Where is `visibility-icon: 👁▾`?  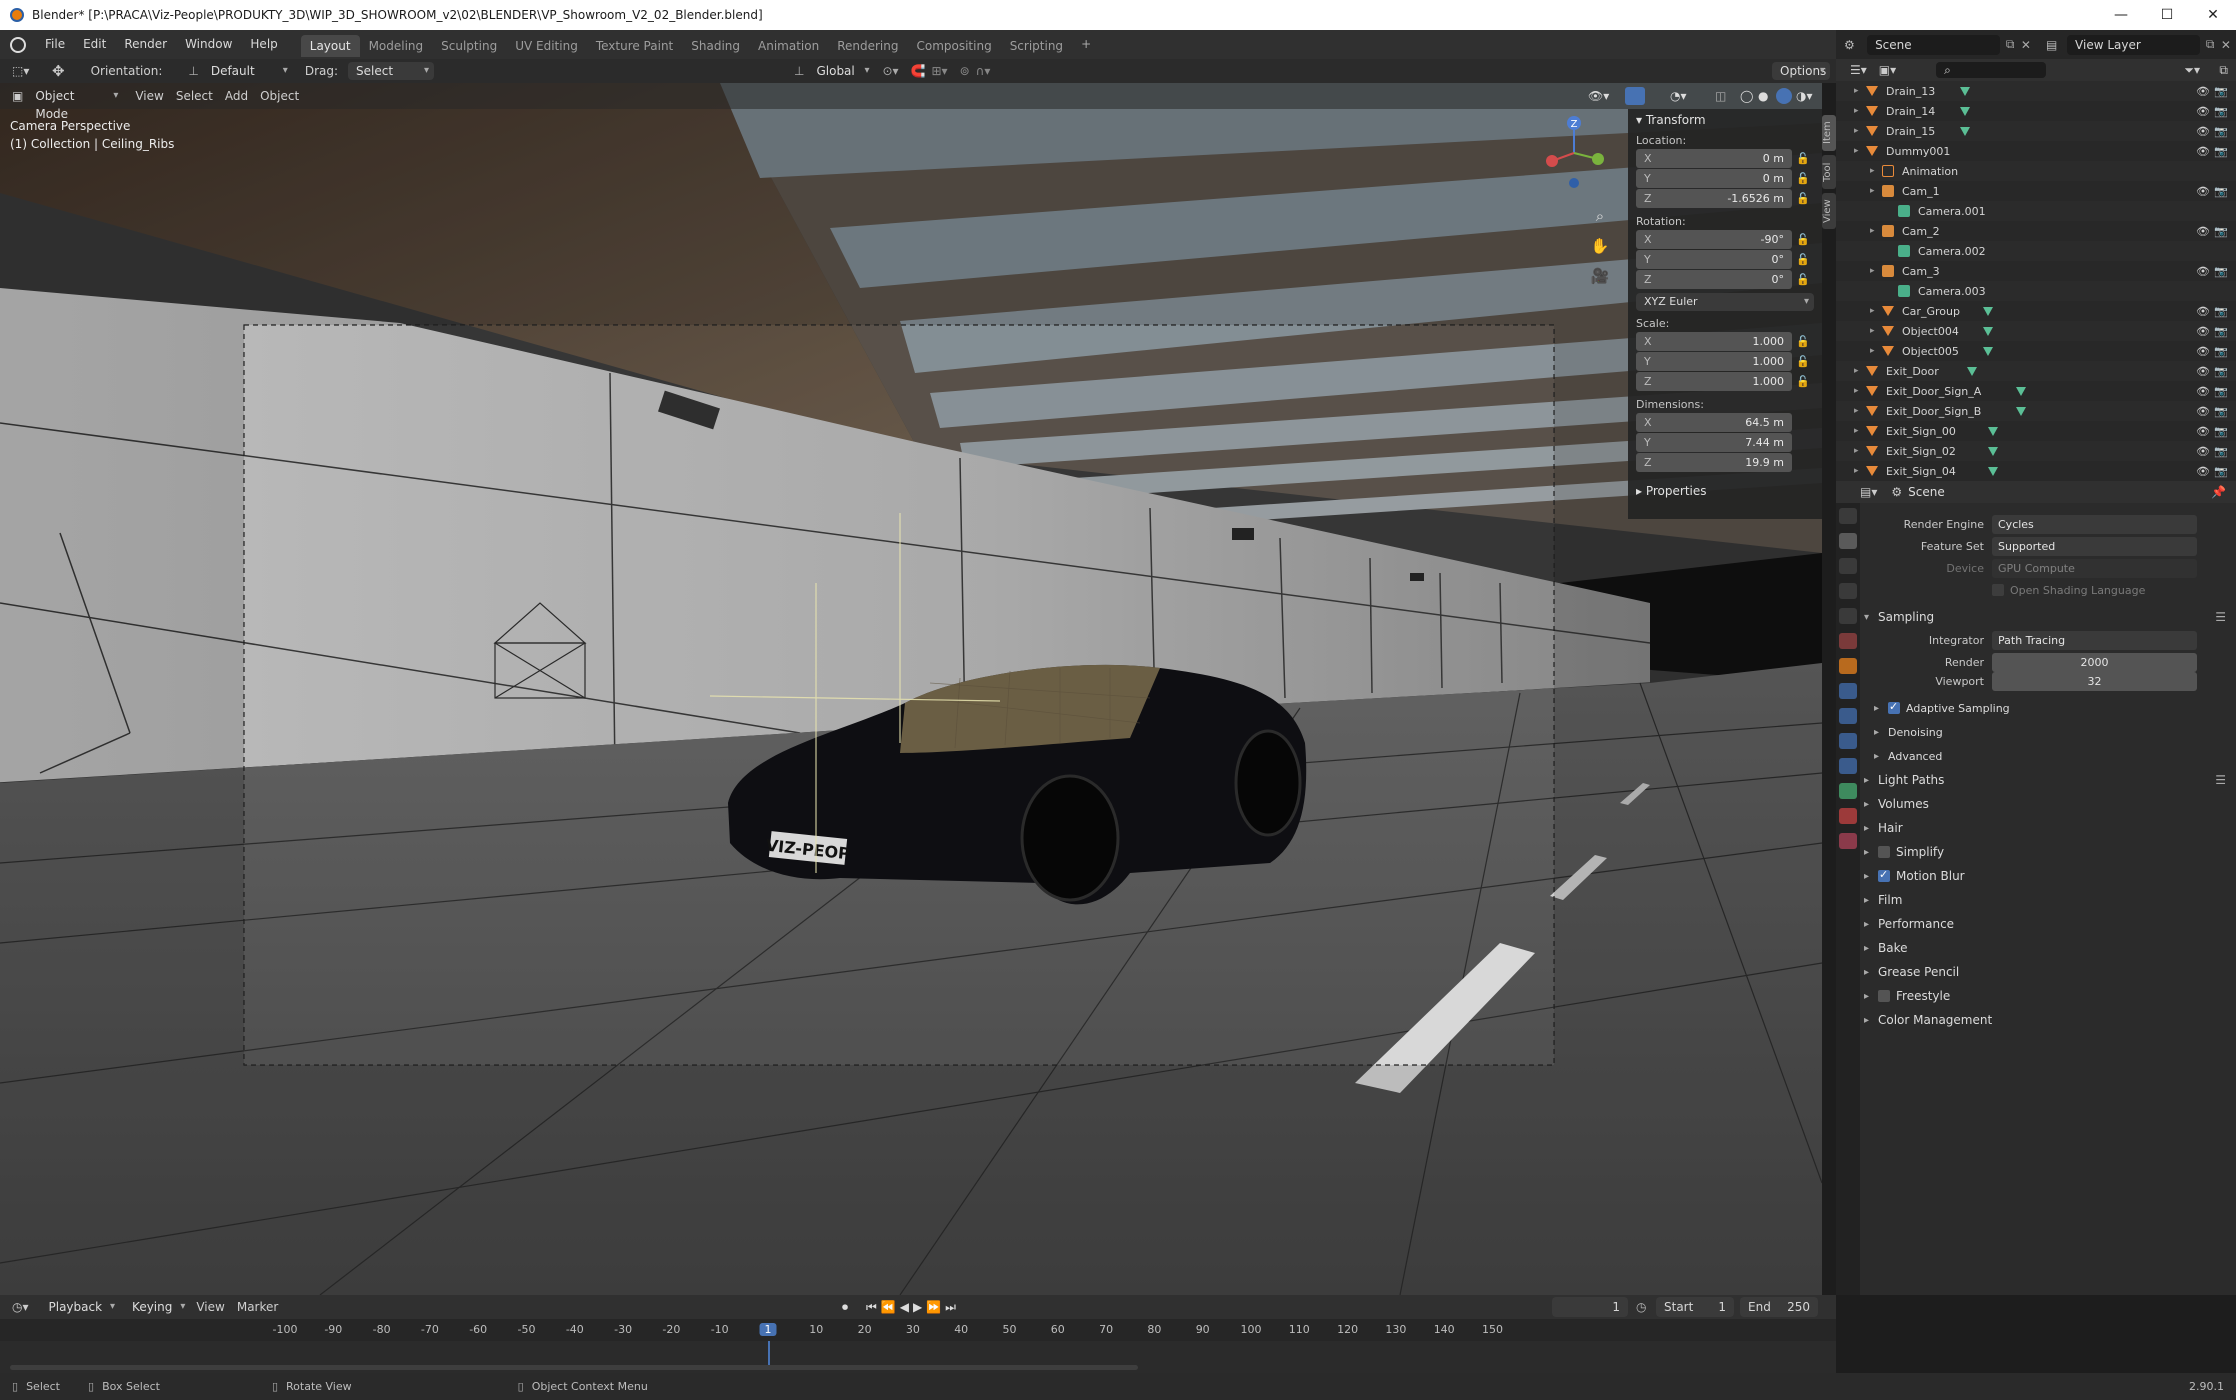
visibility-icon: 👁▾ is located at coordinates (1598, 96).